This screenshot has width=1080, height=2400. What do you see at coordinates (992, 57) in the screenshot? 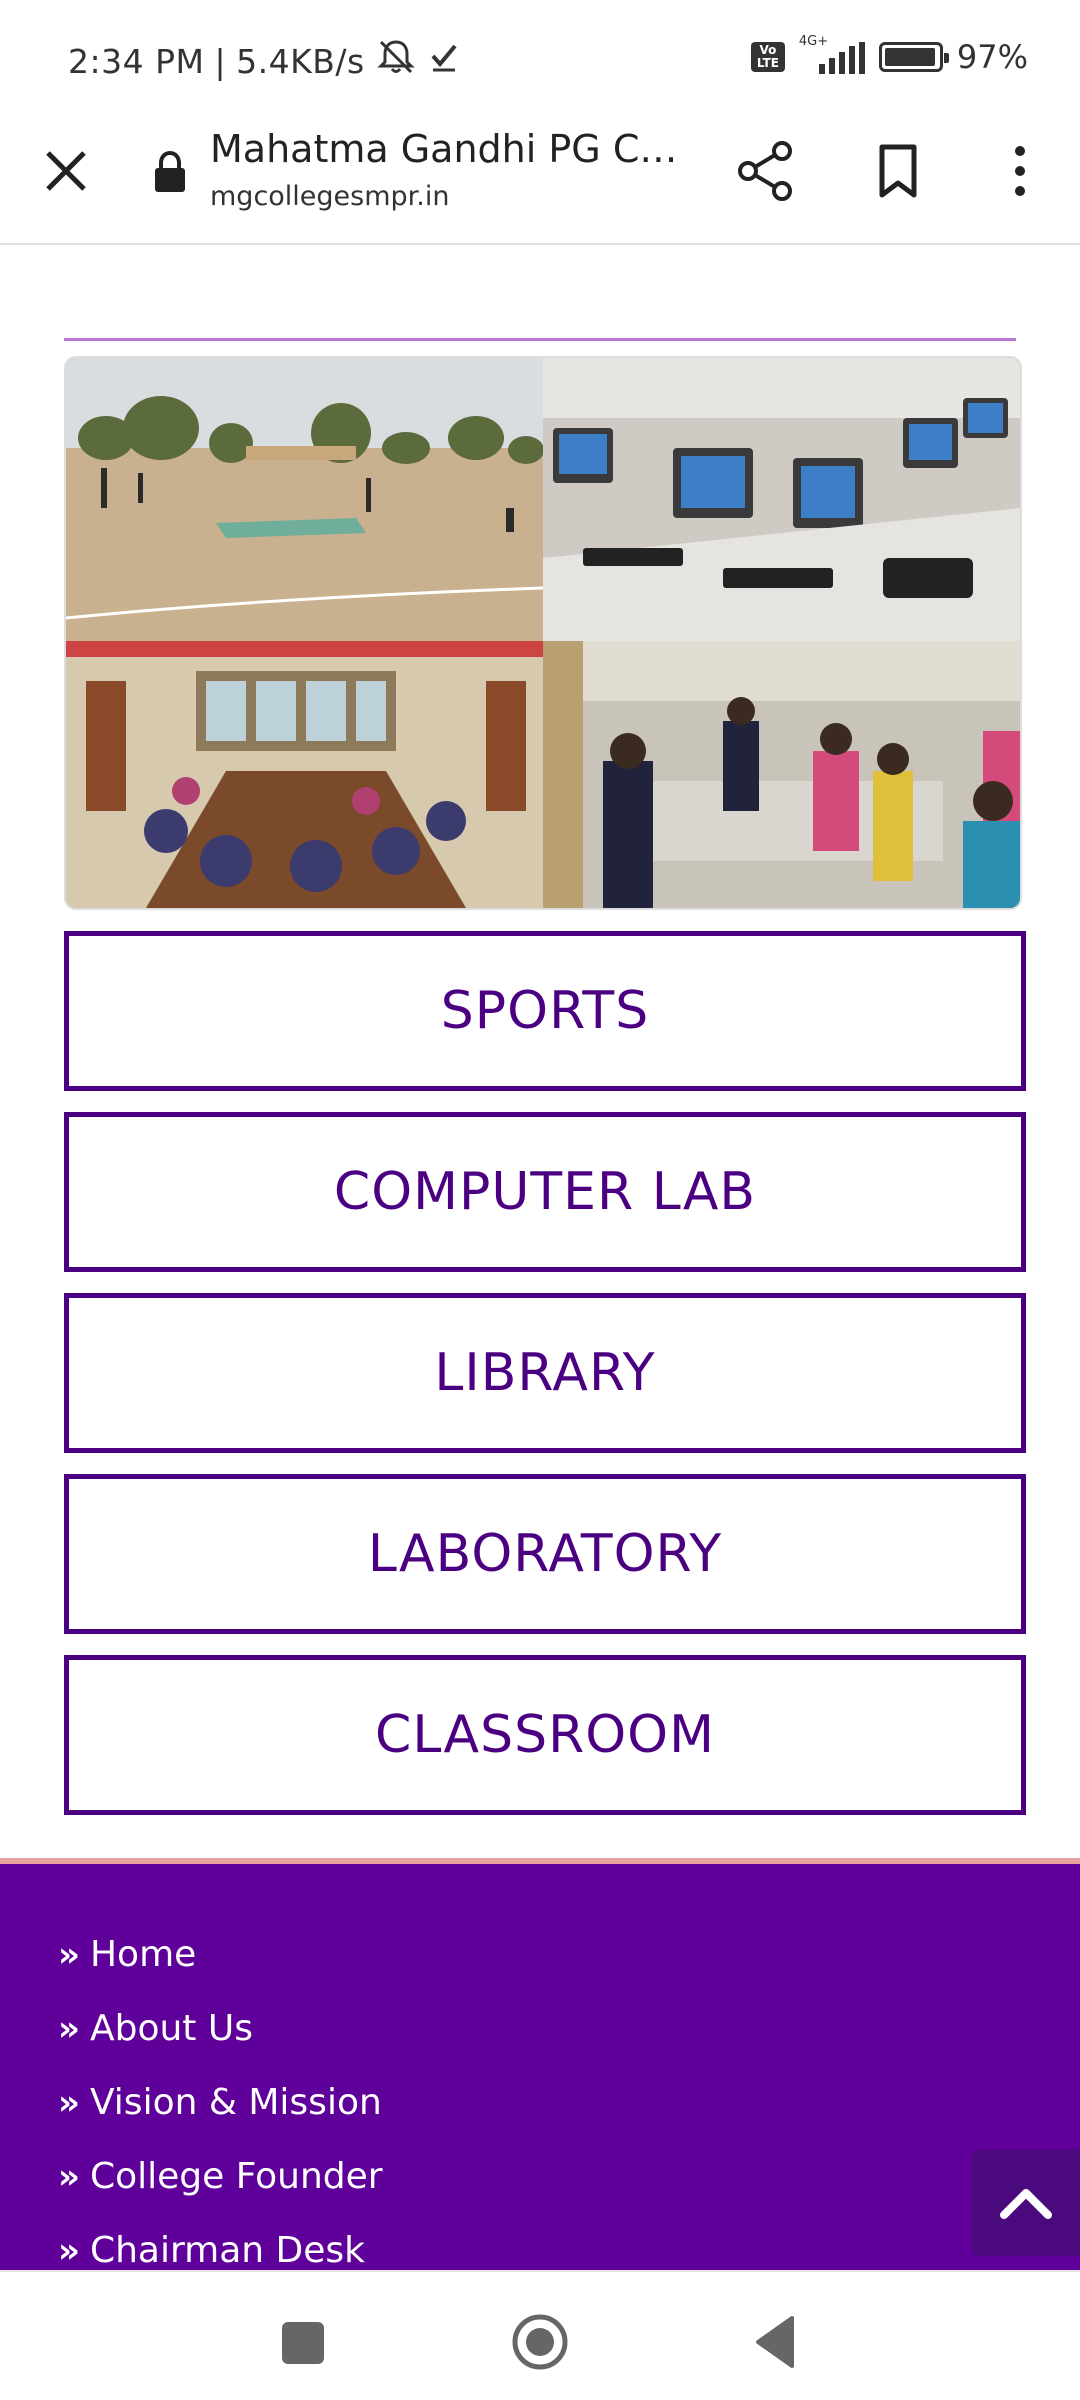
I see `battery-percent: 97%` at bounding box center [992, 57].